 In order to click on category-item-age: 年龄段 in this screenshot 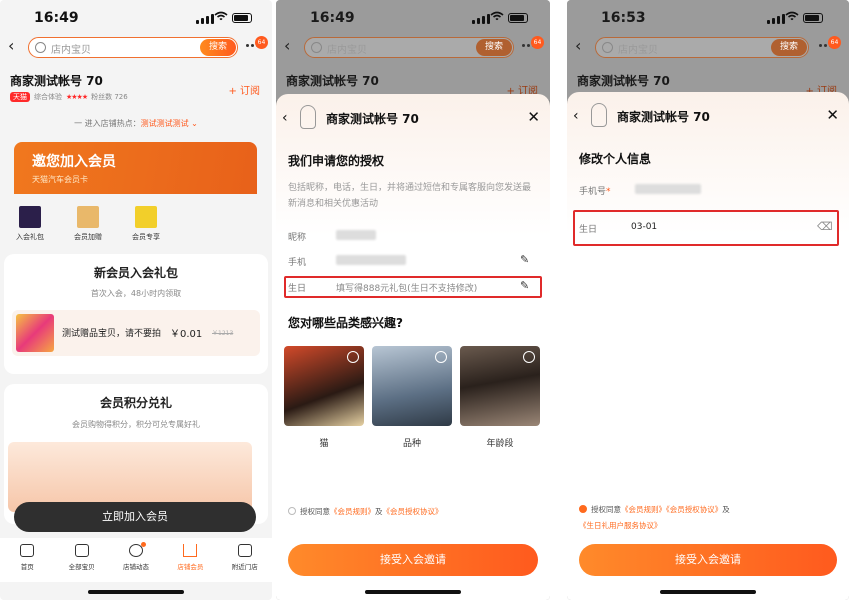, I will do `click(500, 397)`.